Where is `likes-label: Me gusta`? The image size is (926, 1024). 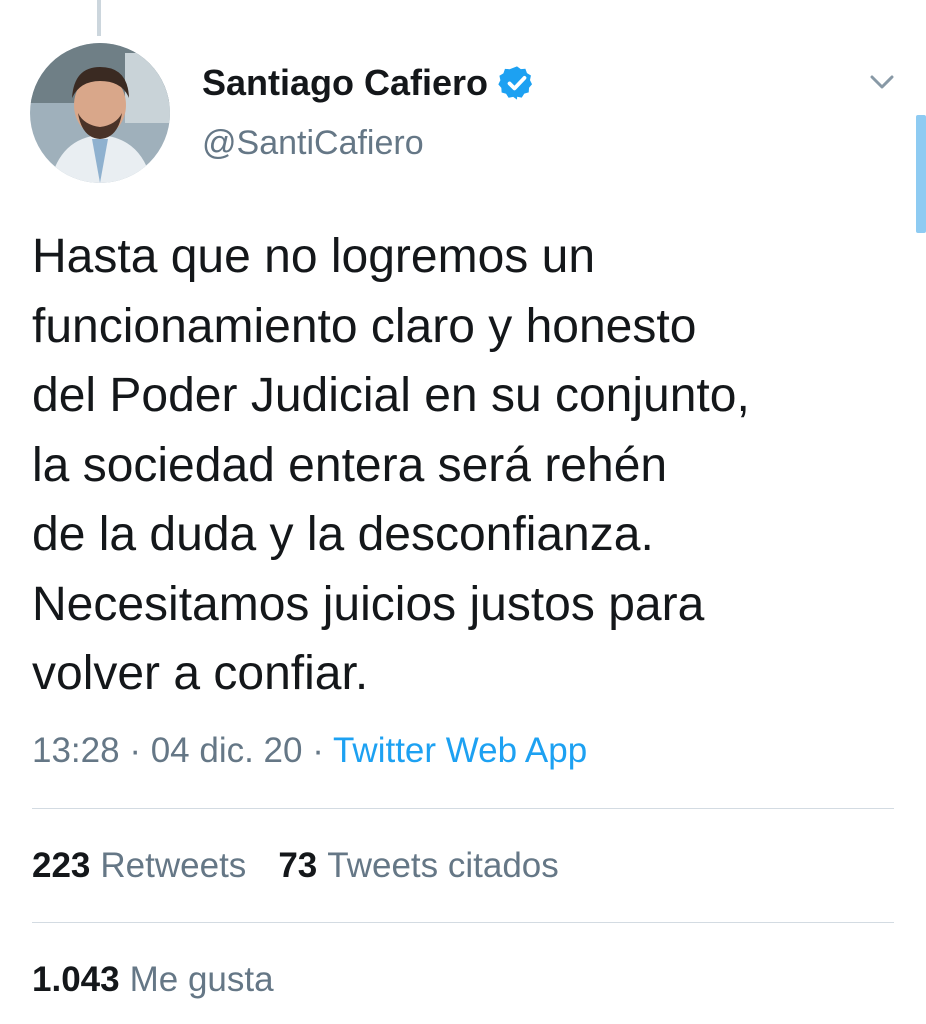 likes-label: Me gusta is located at coordinates (201, 979).